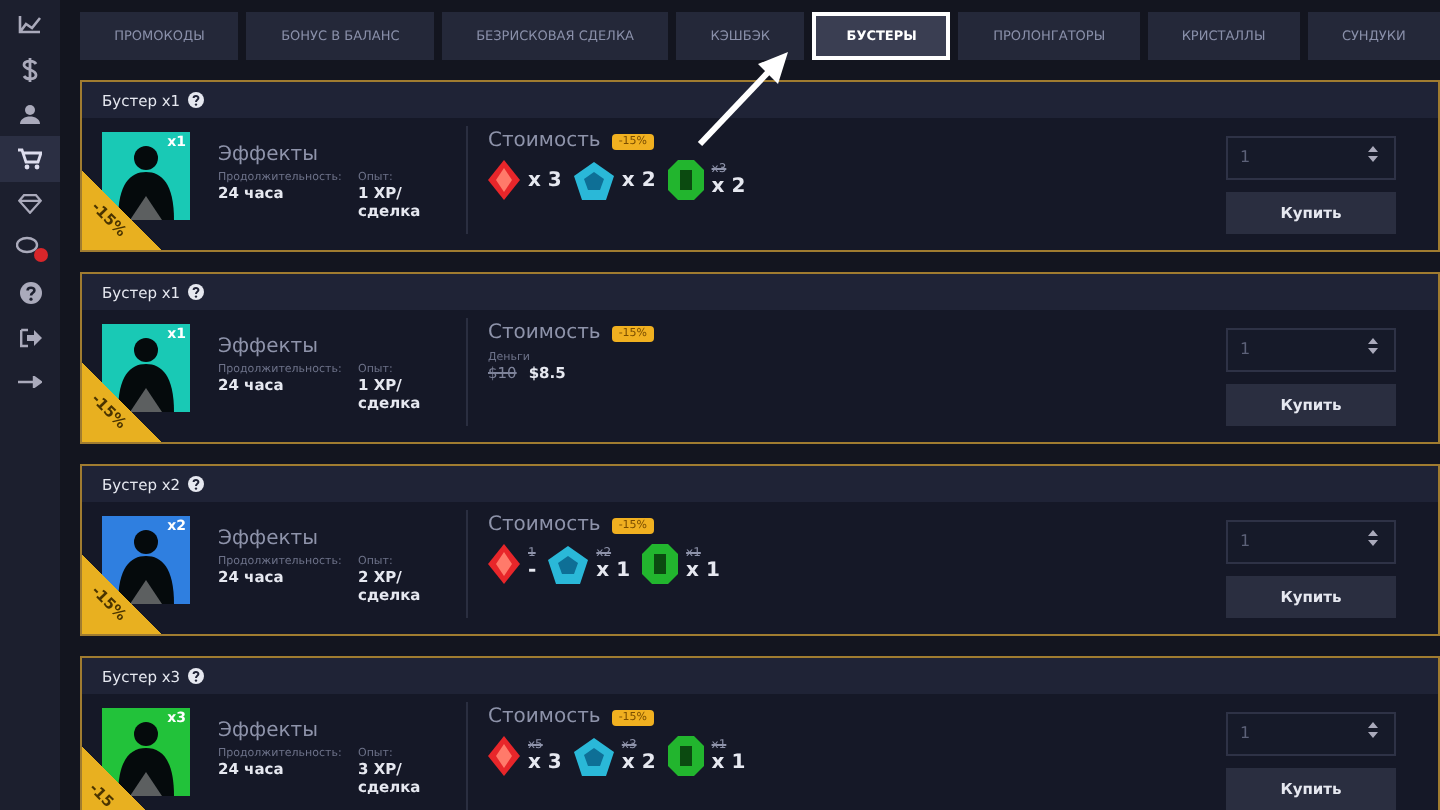  Describe the element at coordinates (30, 382) in the screenshot. I see `arrow-right-icon` at that location.